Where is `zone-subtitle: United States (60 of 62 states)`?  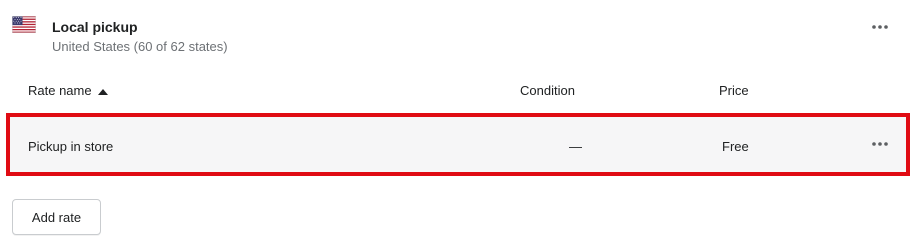
zone-subtitle: United States (60 of 62 states) is located at coordinates (140, 46).